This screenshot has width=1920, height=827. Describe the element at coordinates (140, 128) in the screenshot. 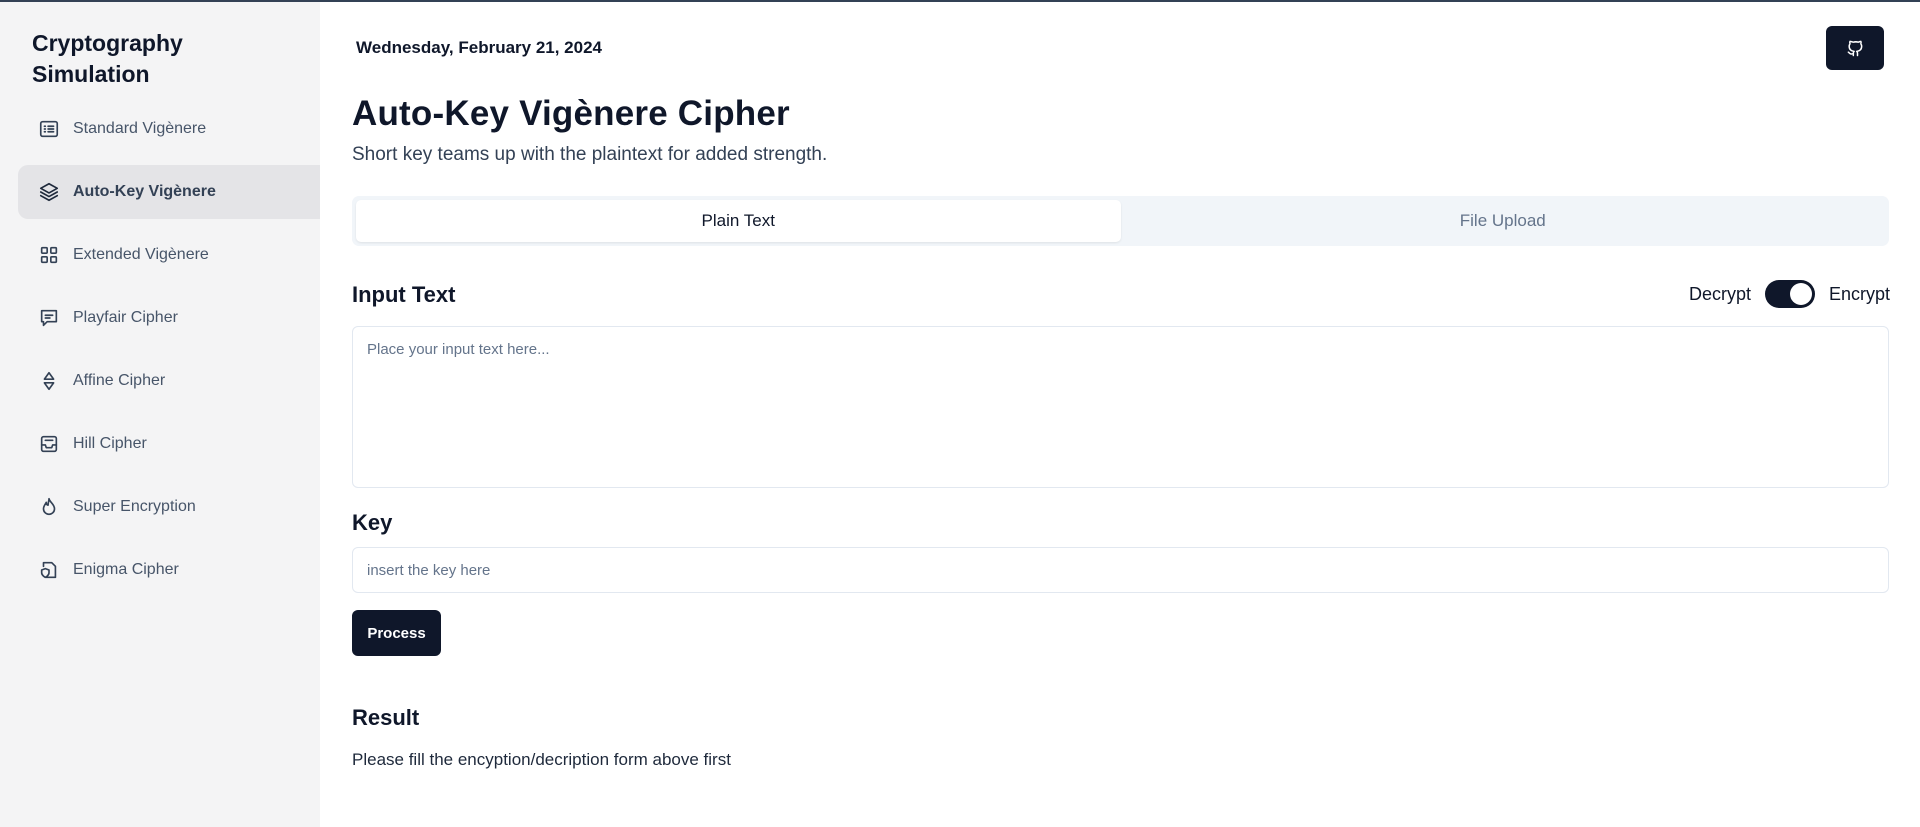

I see `sidebar-item-label: Standard Vigènere` at that location.